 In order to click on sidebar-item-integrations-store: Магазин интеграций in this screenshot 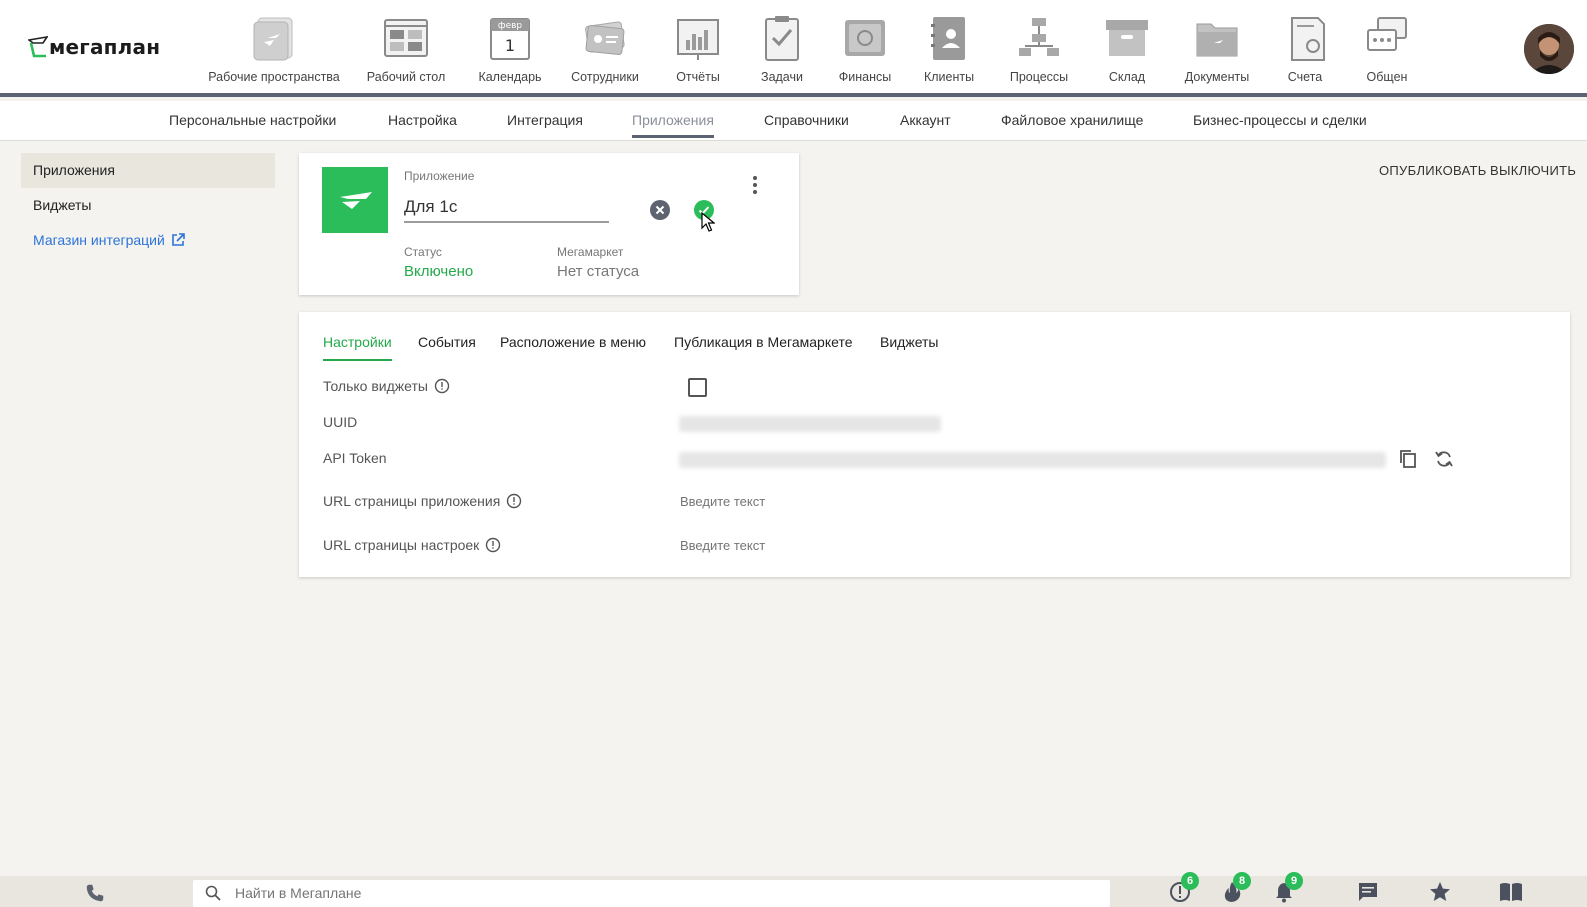, I will do `click(148, 240)`.